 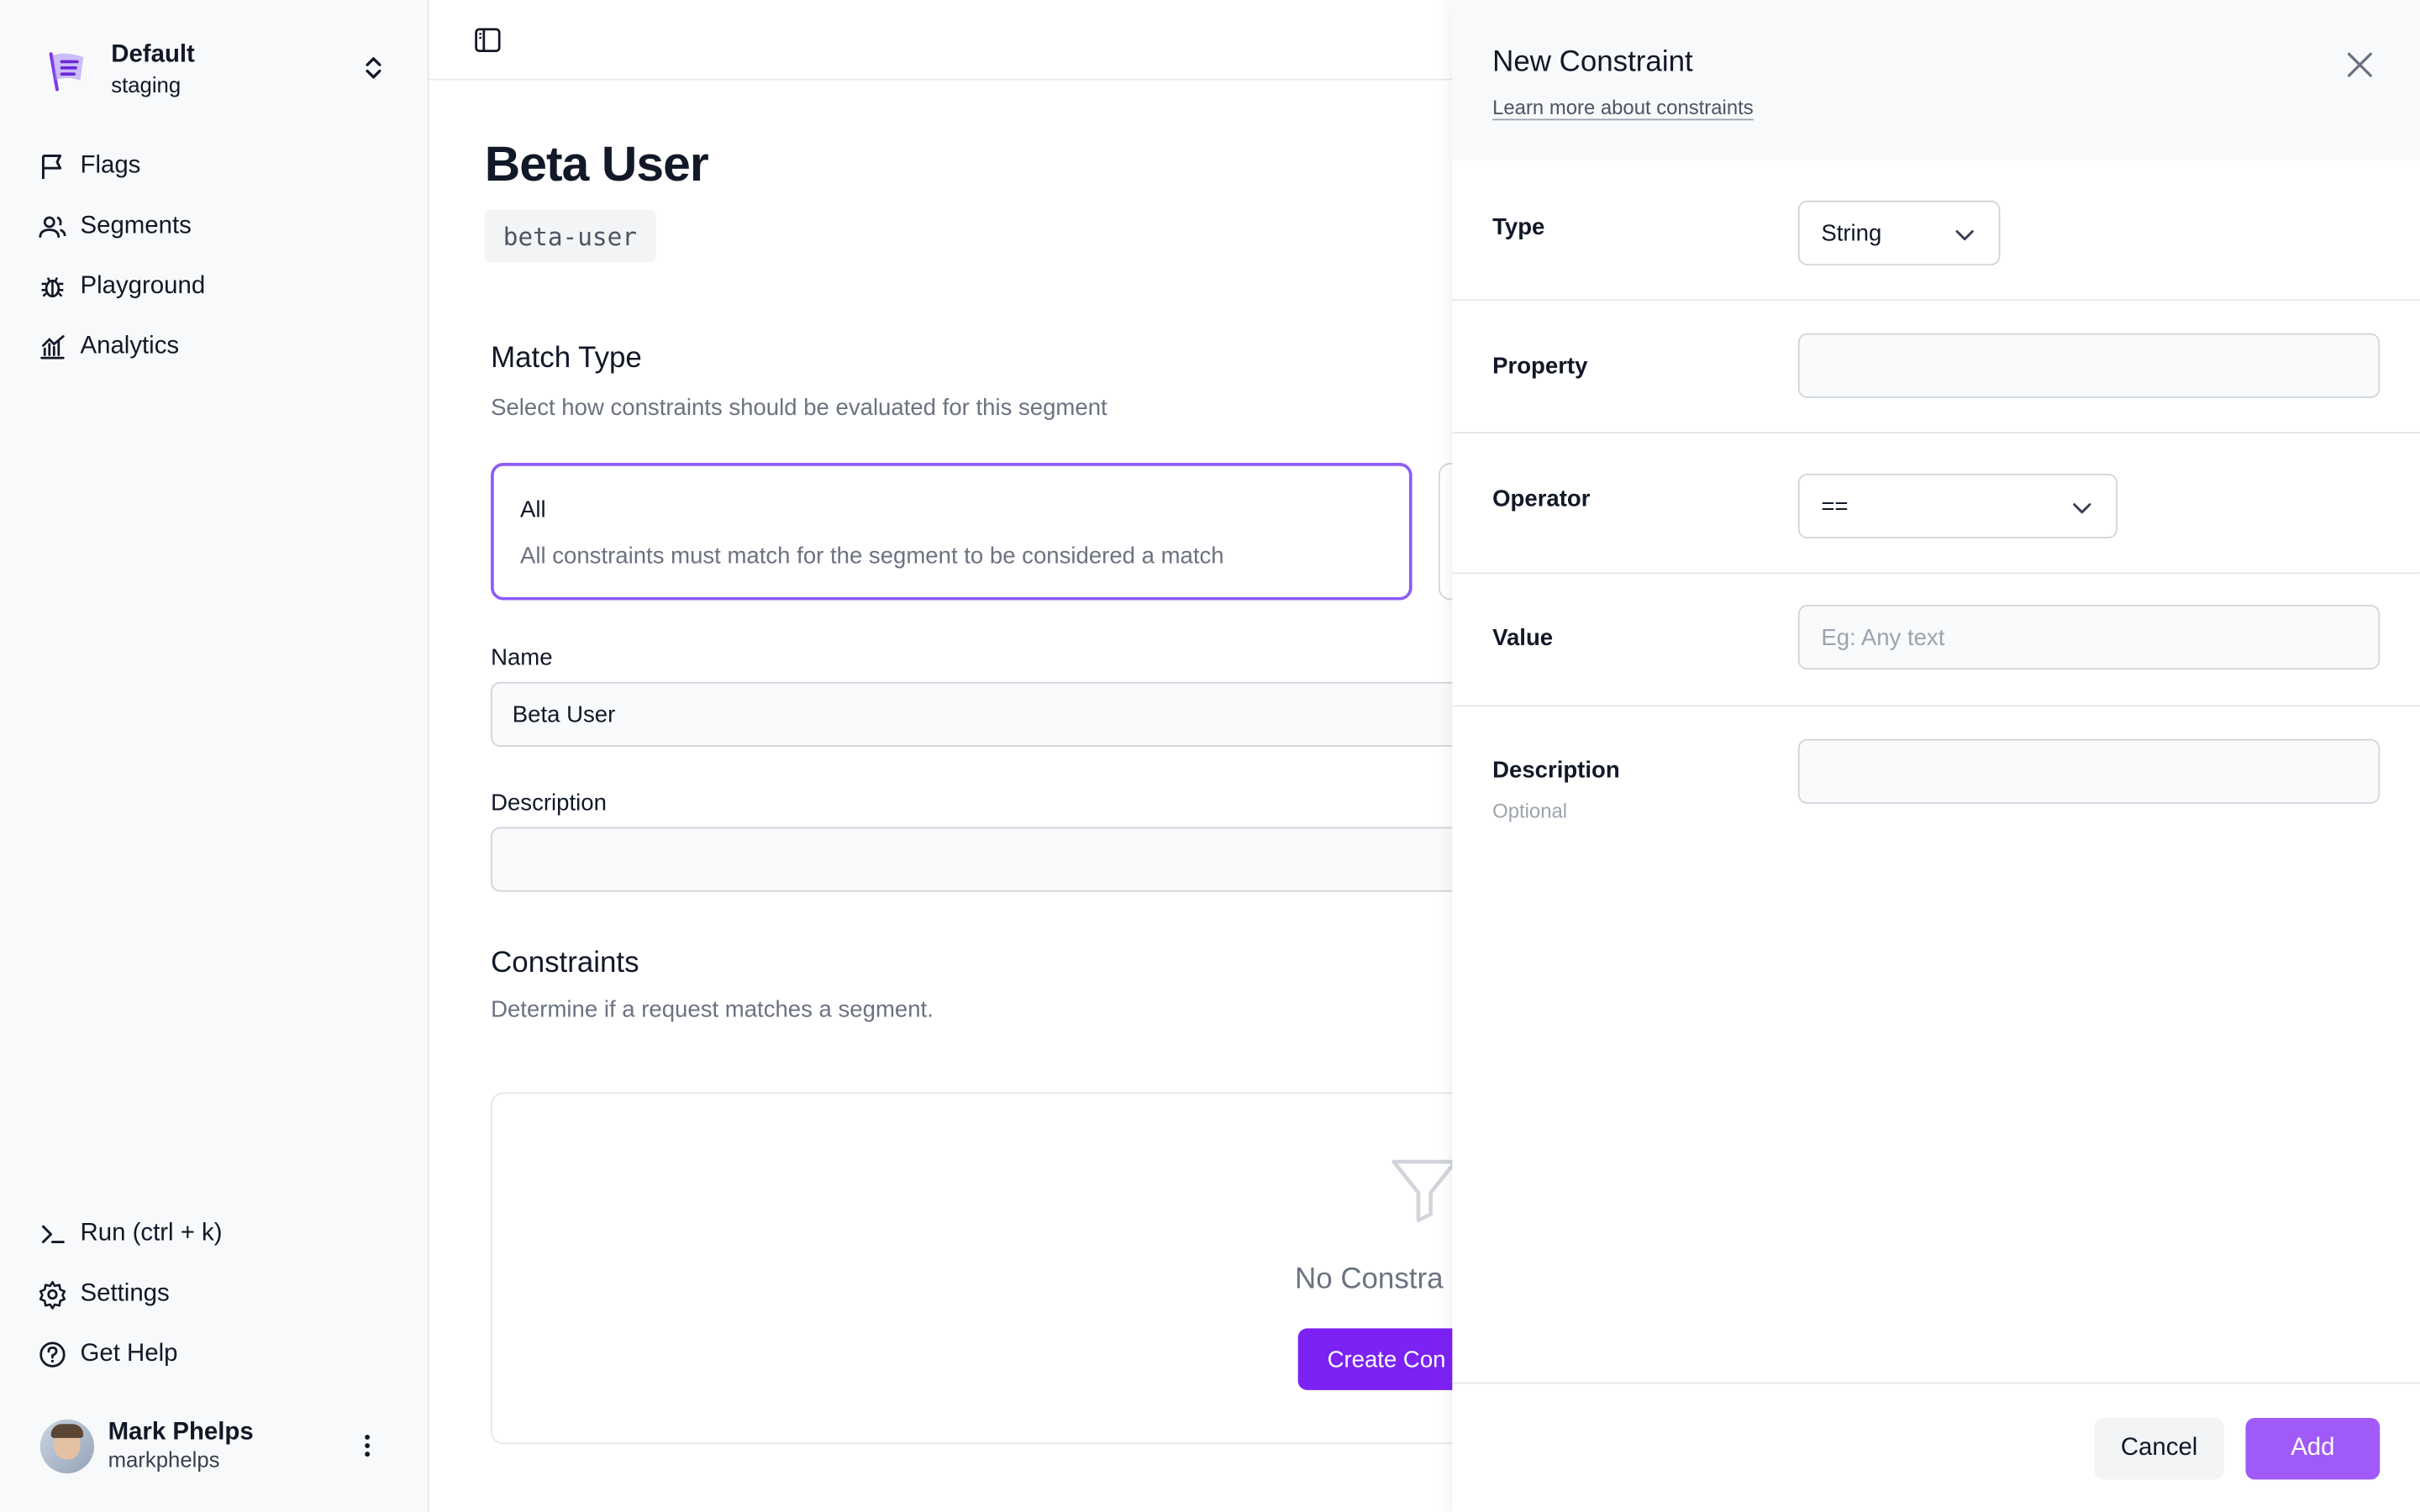 What do you see at coordinates (1883, 637) in the screenshot?
I see `value-input-placeholder: Eg: Any text` at bounding box center [1883, 637].